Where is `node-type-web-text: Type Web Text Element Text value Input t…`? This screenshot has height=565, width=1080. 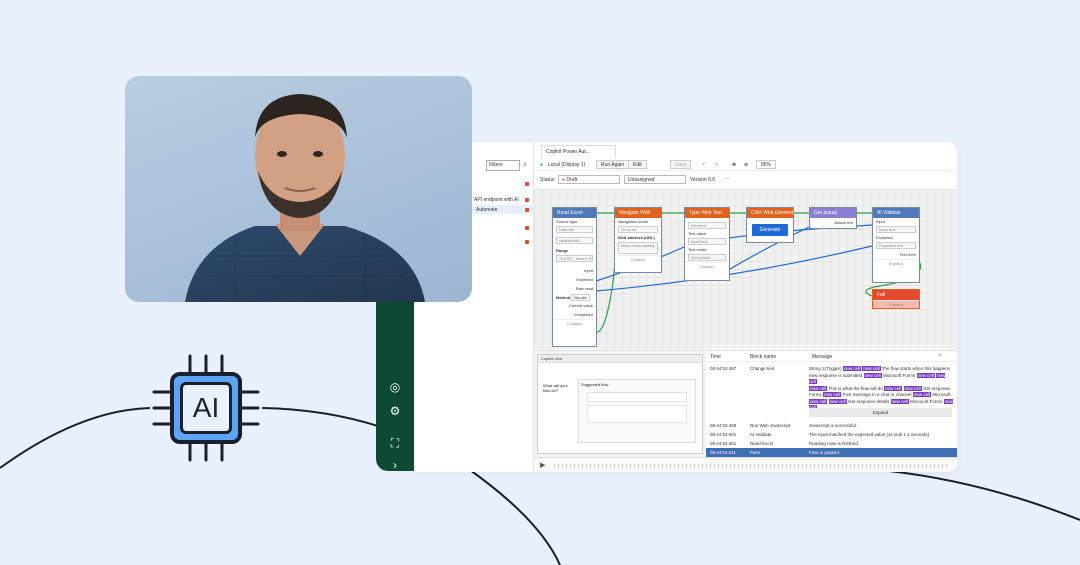 node-type-web-text: Type Web Text Element Text value Input t… is located at coordinates (707, 244).